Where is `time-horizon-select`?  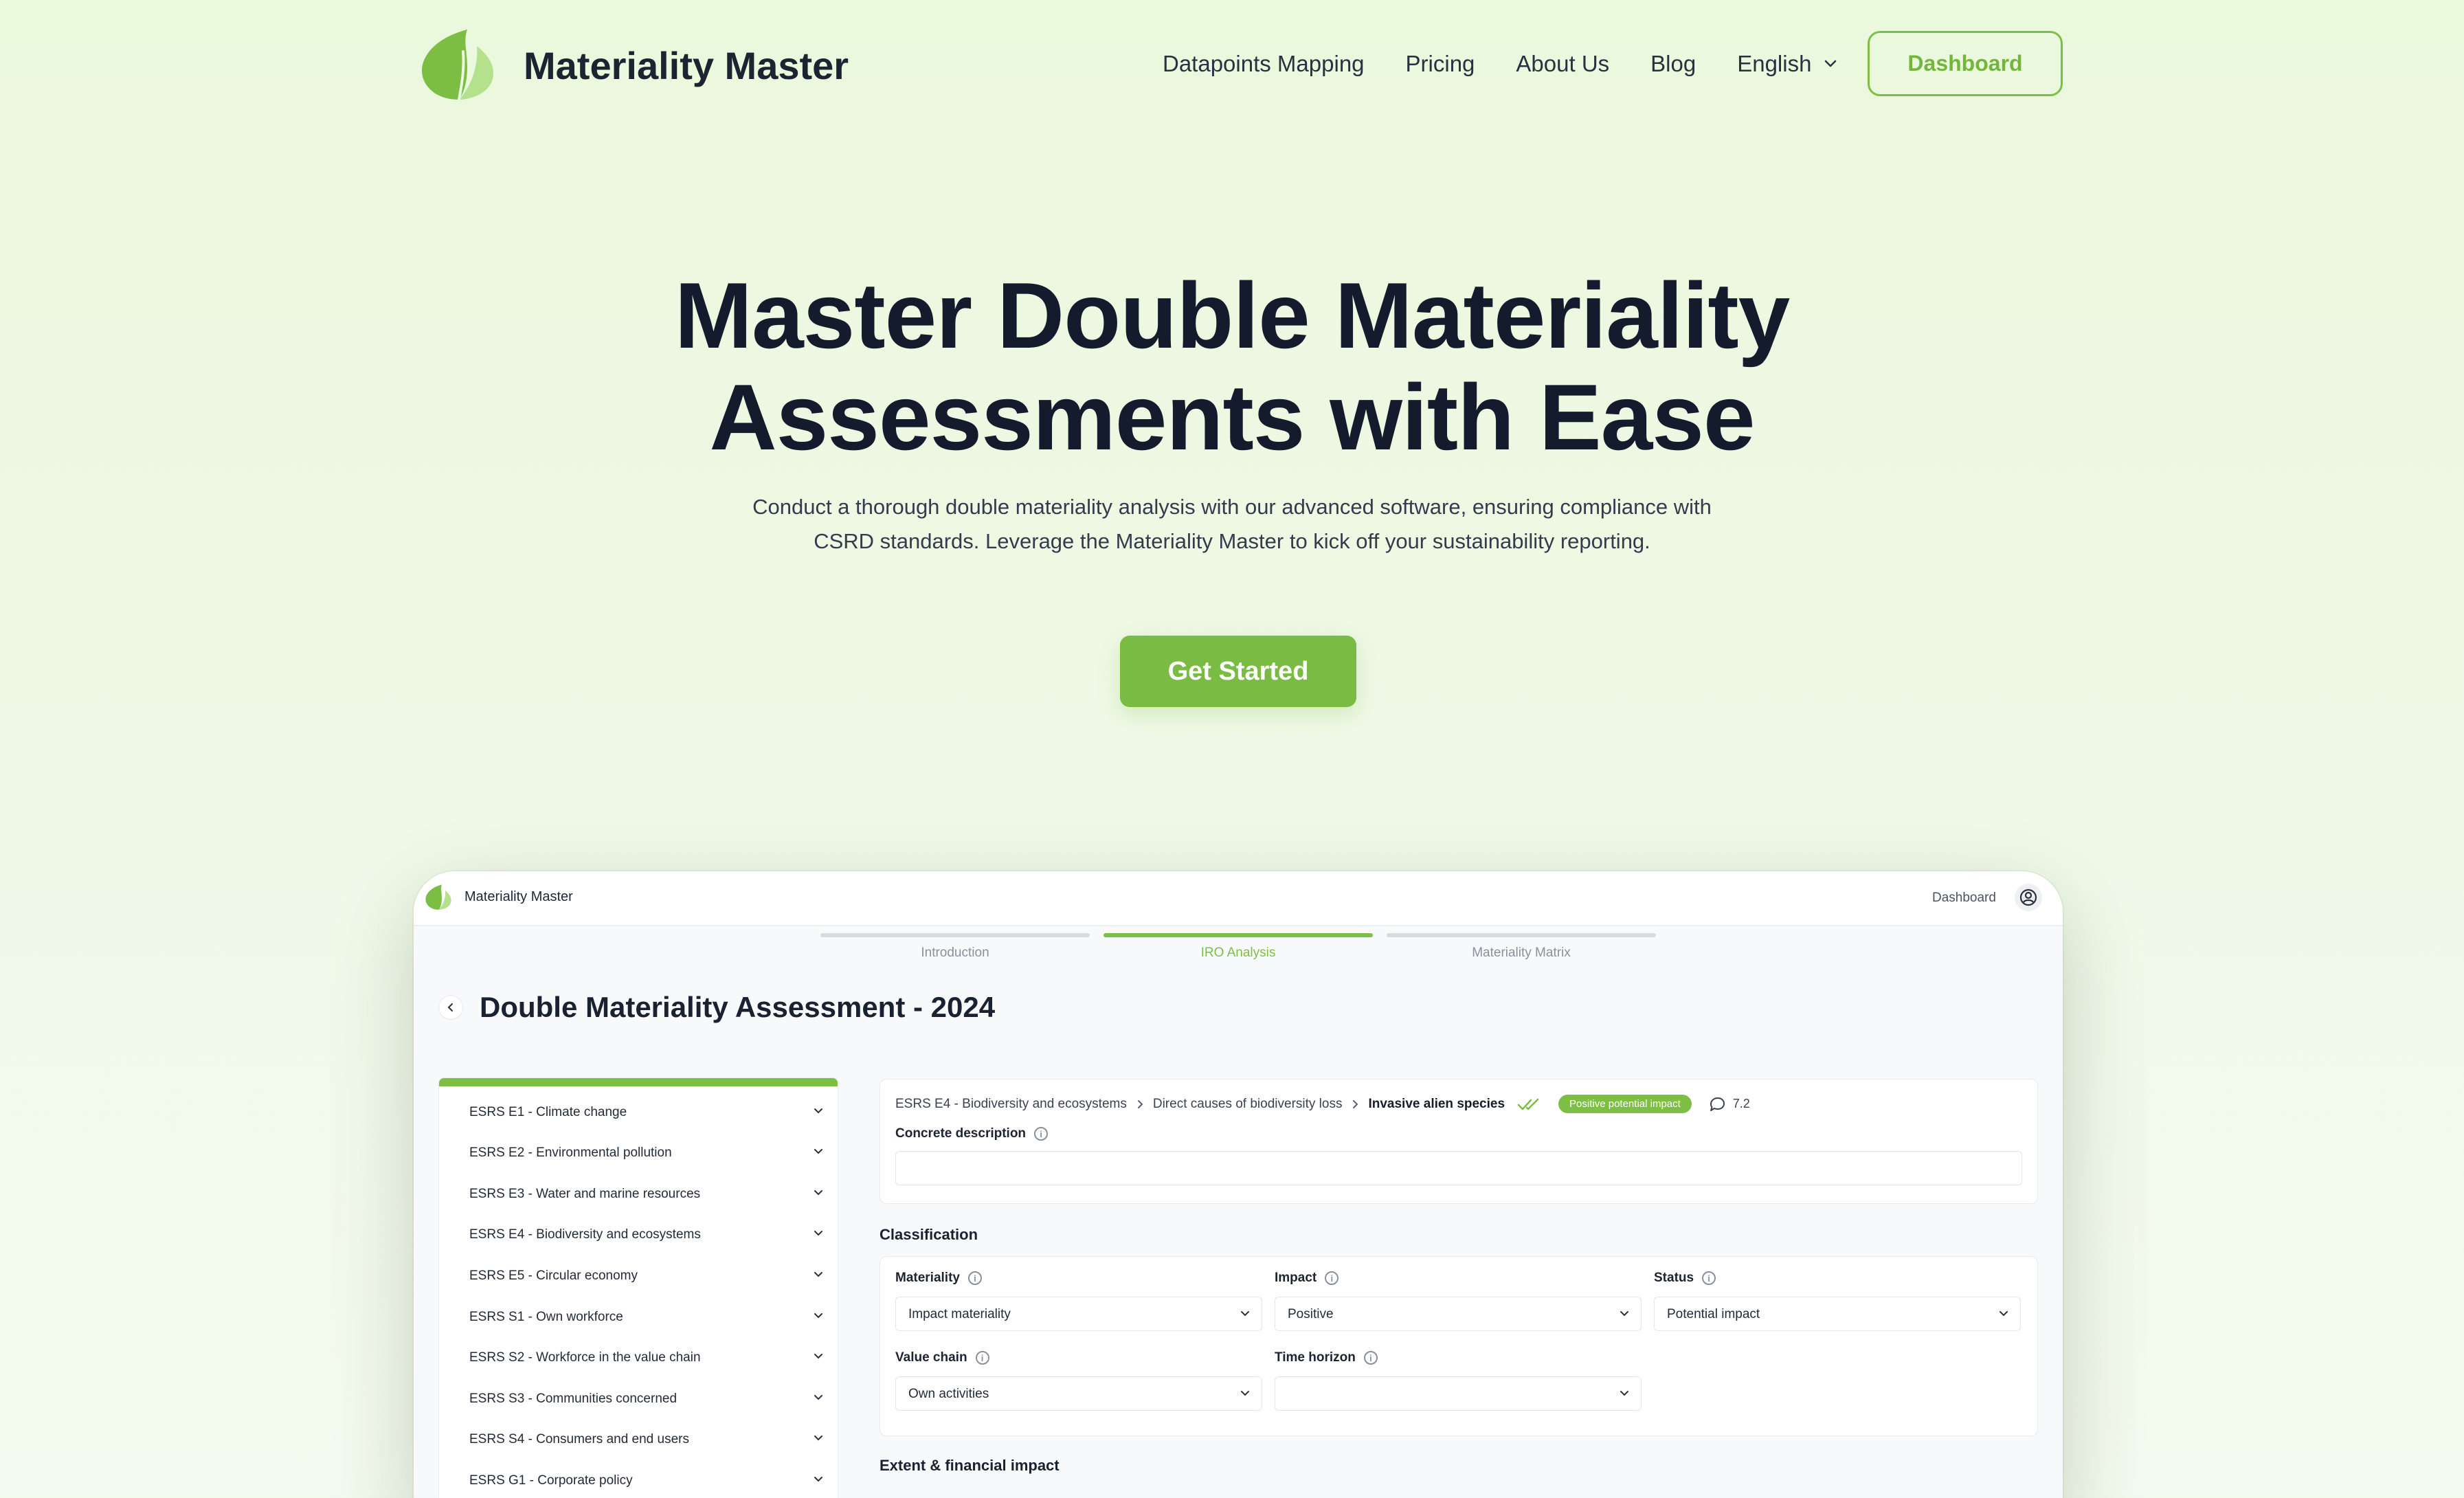
time-horizon-select is located at coordinates (1458, 1393).